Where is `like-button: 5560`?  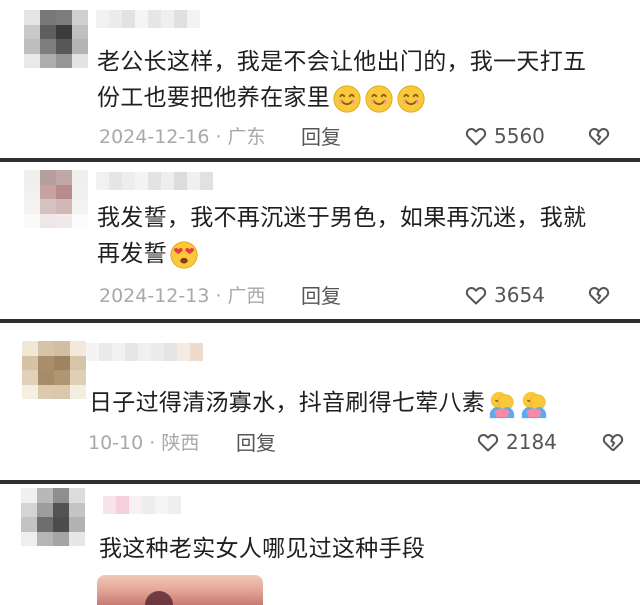 like-button: 5560 is located at coordinates (504, 136).